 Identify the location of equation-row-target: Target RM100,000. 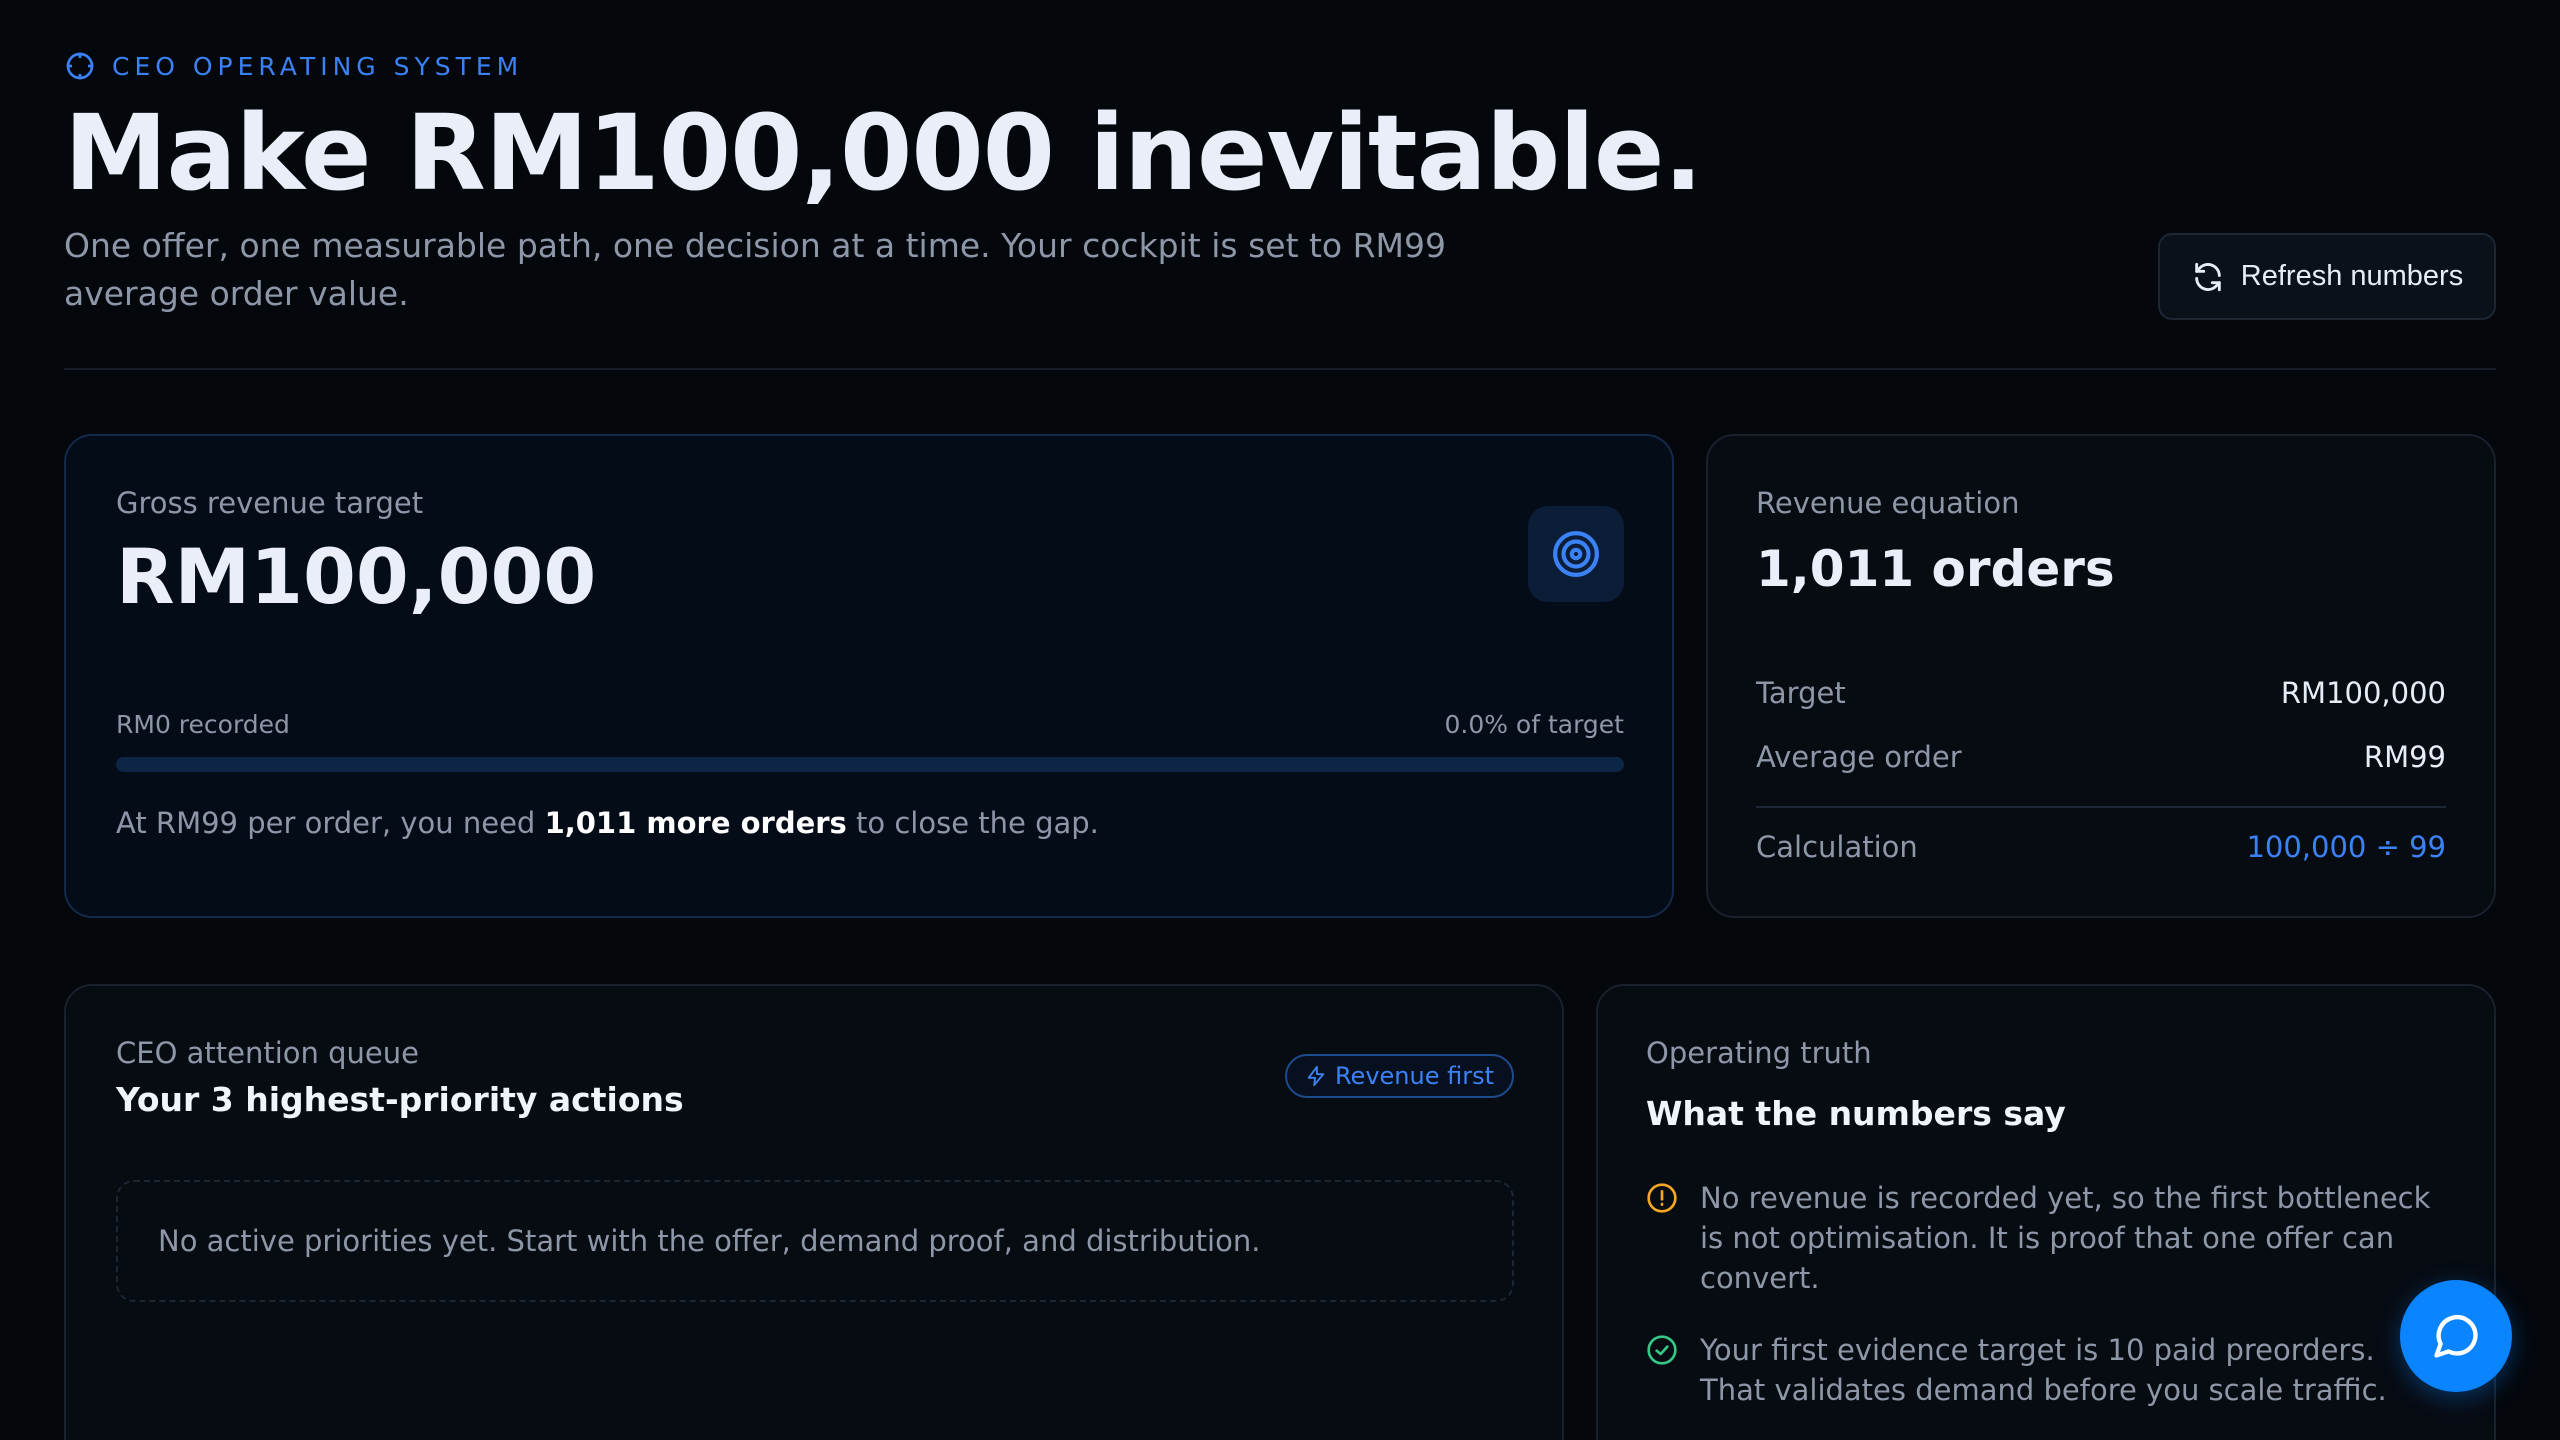
(2101, 693).